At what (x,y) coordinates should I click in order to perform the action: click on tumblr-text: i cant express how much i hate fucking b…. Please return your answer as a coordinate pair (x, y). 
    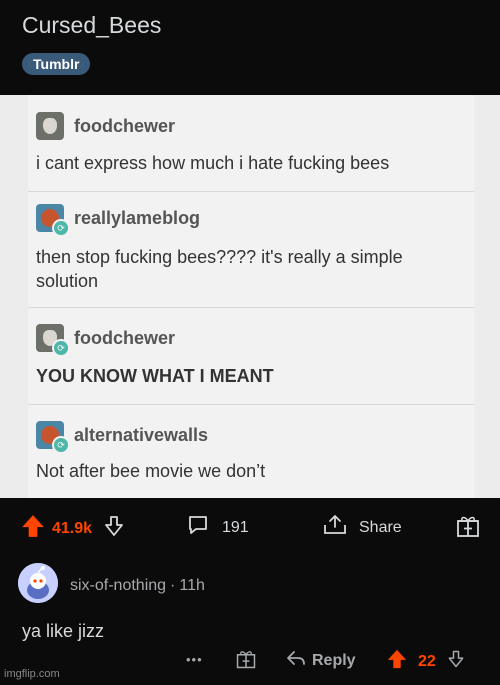
    Looking at the image, I should click on (213, 163).